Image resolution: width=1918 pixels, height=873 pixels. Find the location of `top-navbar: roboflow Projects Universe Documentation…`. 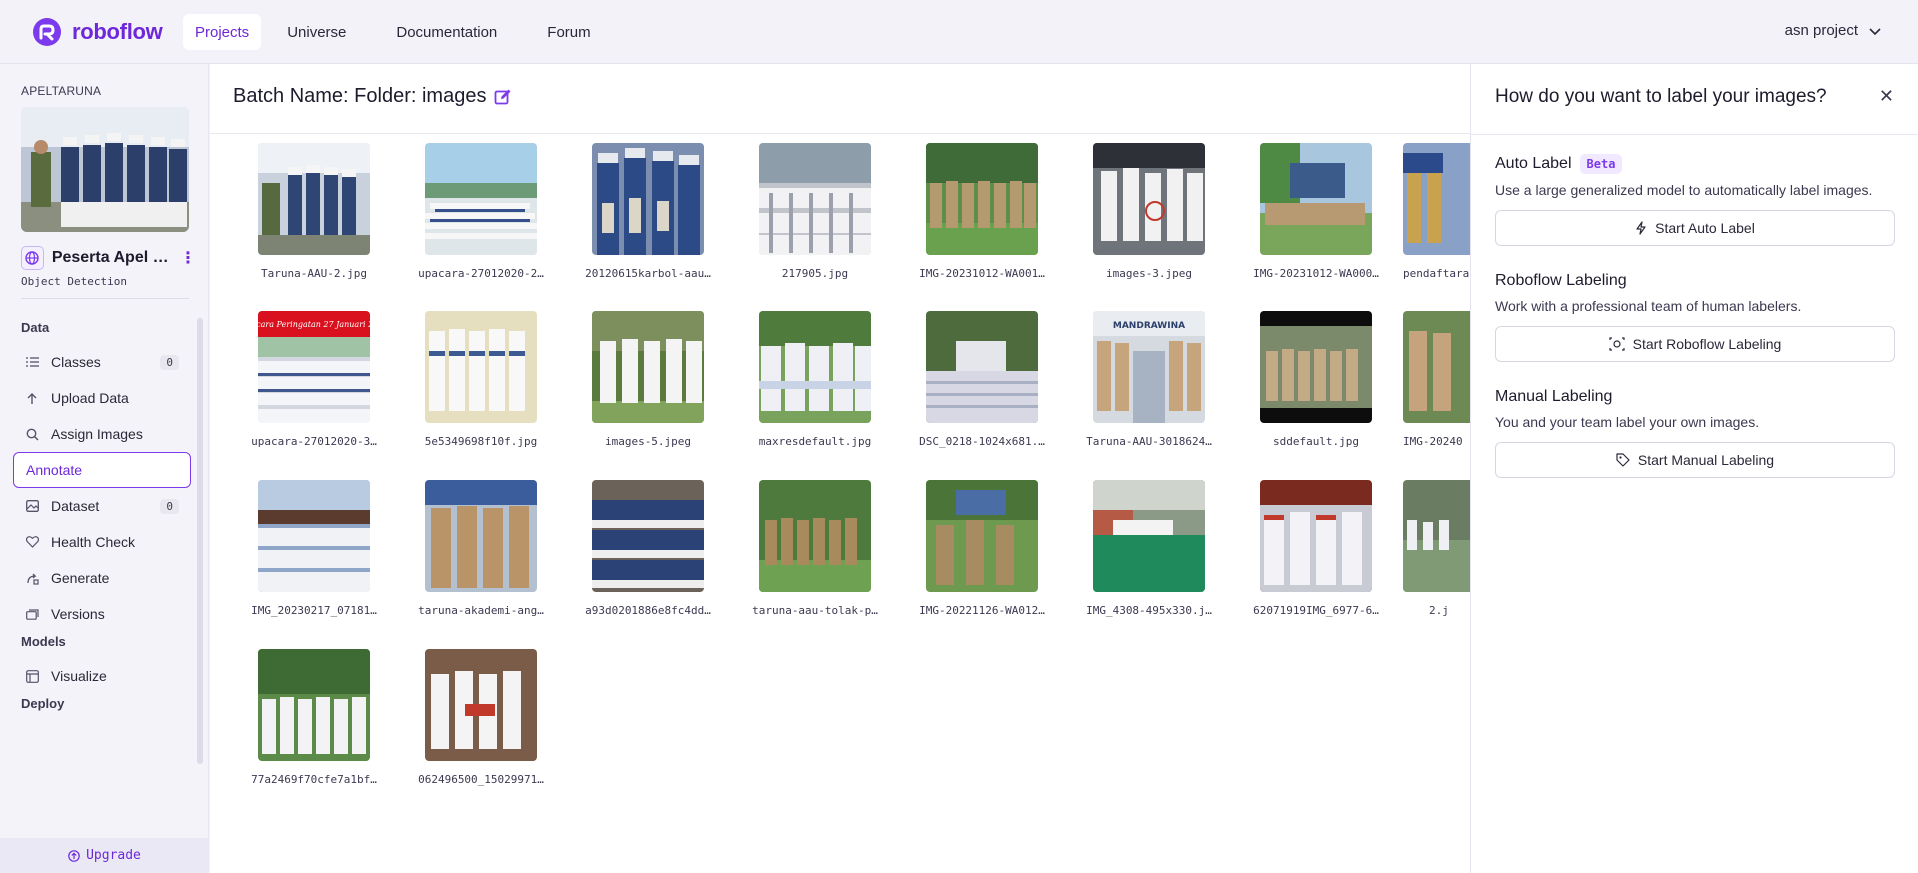

top-navbar: roboflow Projects Universe Documentation… is located at coordinates (959, 32).